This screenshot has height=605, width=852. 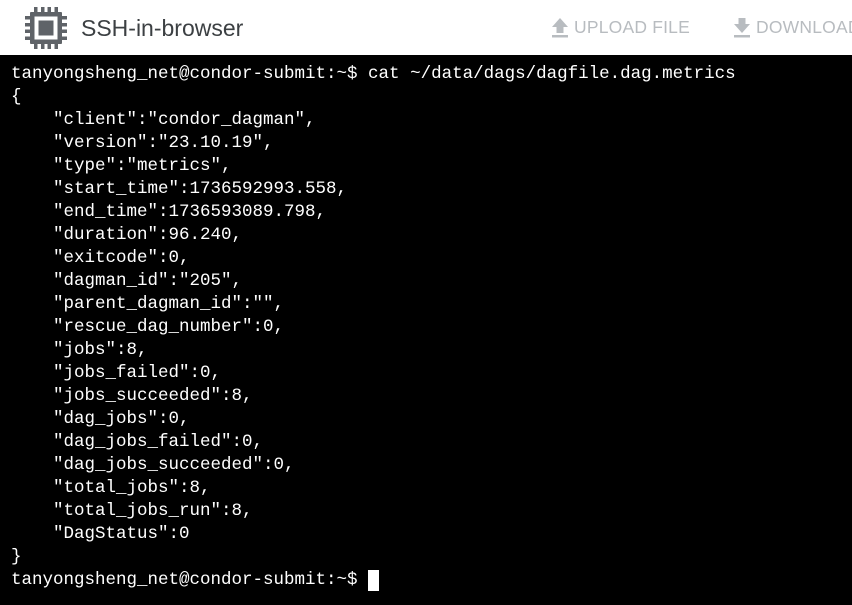 What do you see at coordinates (742, 28) in the screenshot?
I see `download-icon` at bounding box center [742, 28].